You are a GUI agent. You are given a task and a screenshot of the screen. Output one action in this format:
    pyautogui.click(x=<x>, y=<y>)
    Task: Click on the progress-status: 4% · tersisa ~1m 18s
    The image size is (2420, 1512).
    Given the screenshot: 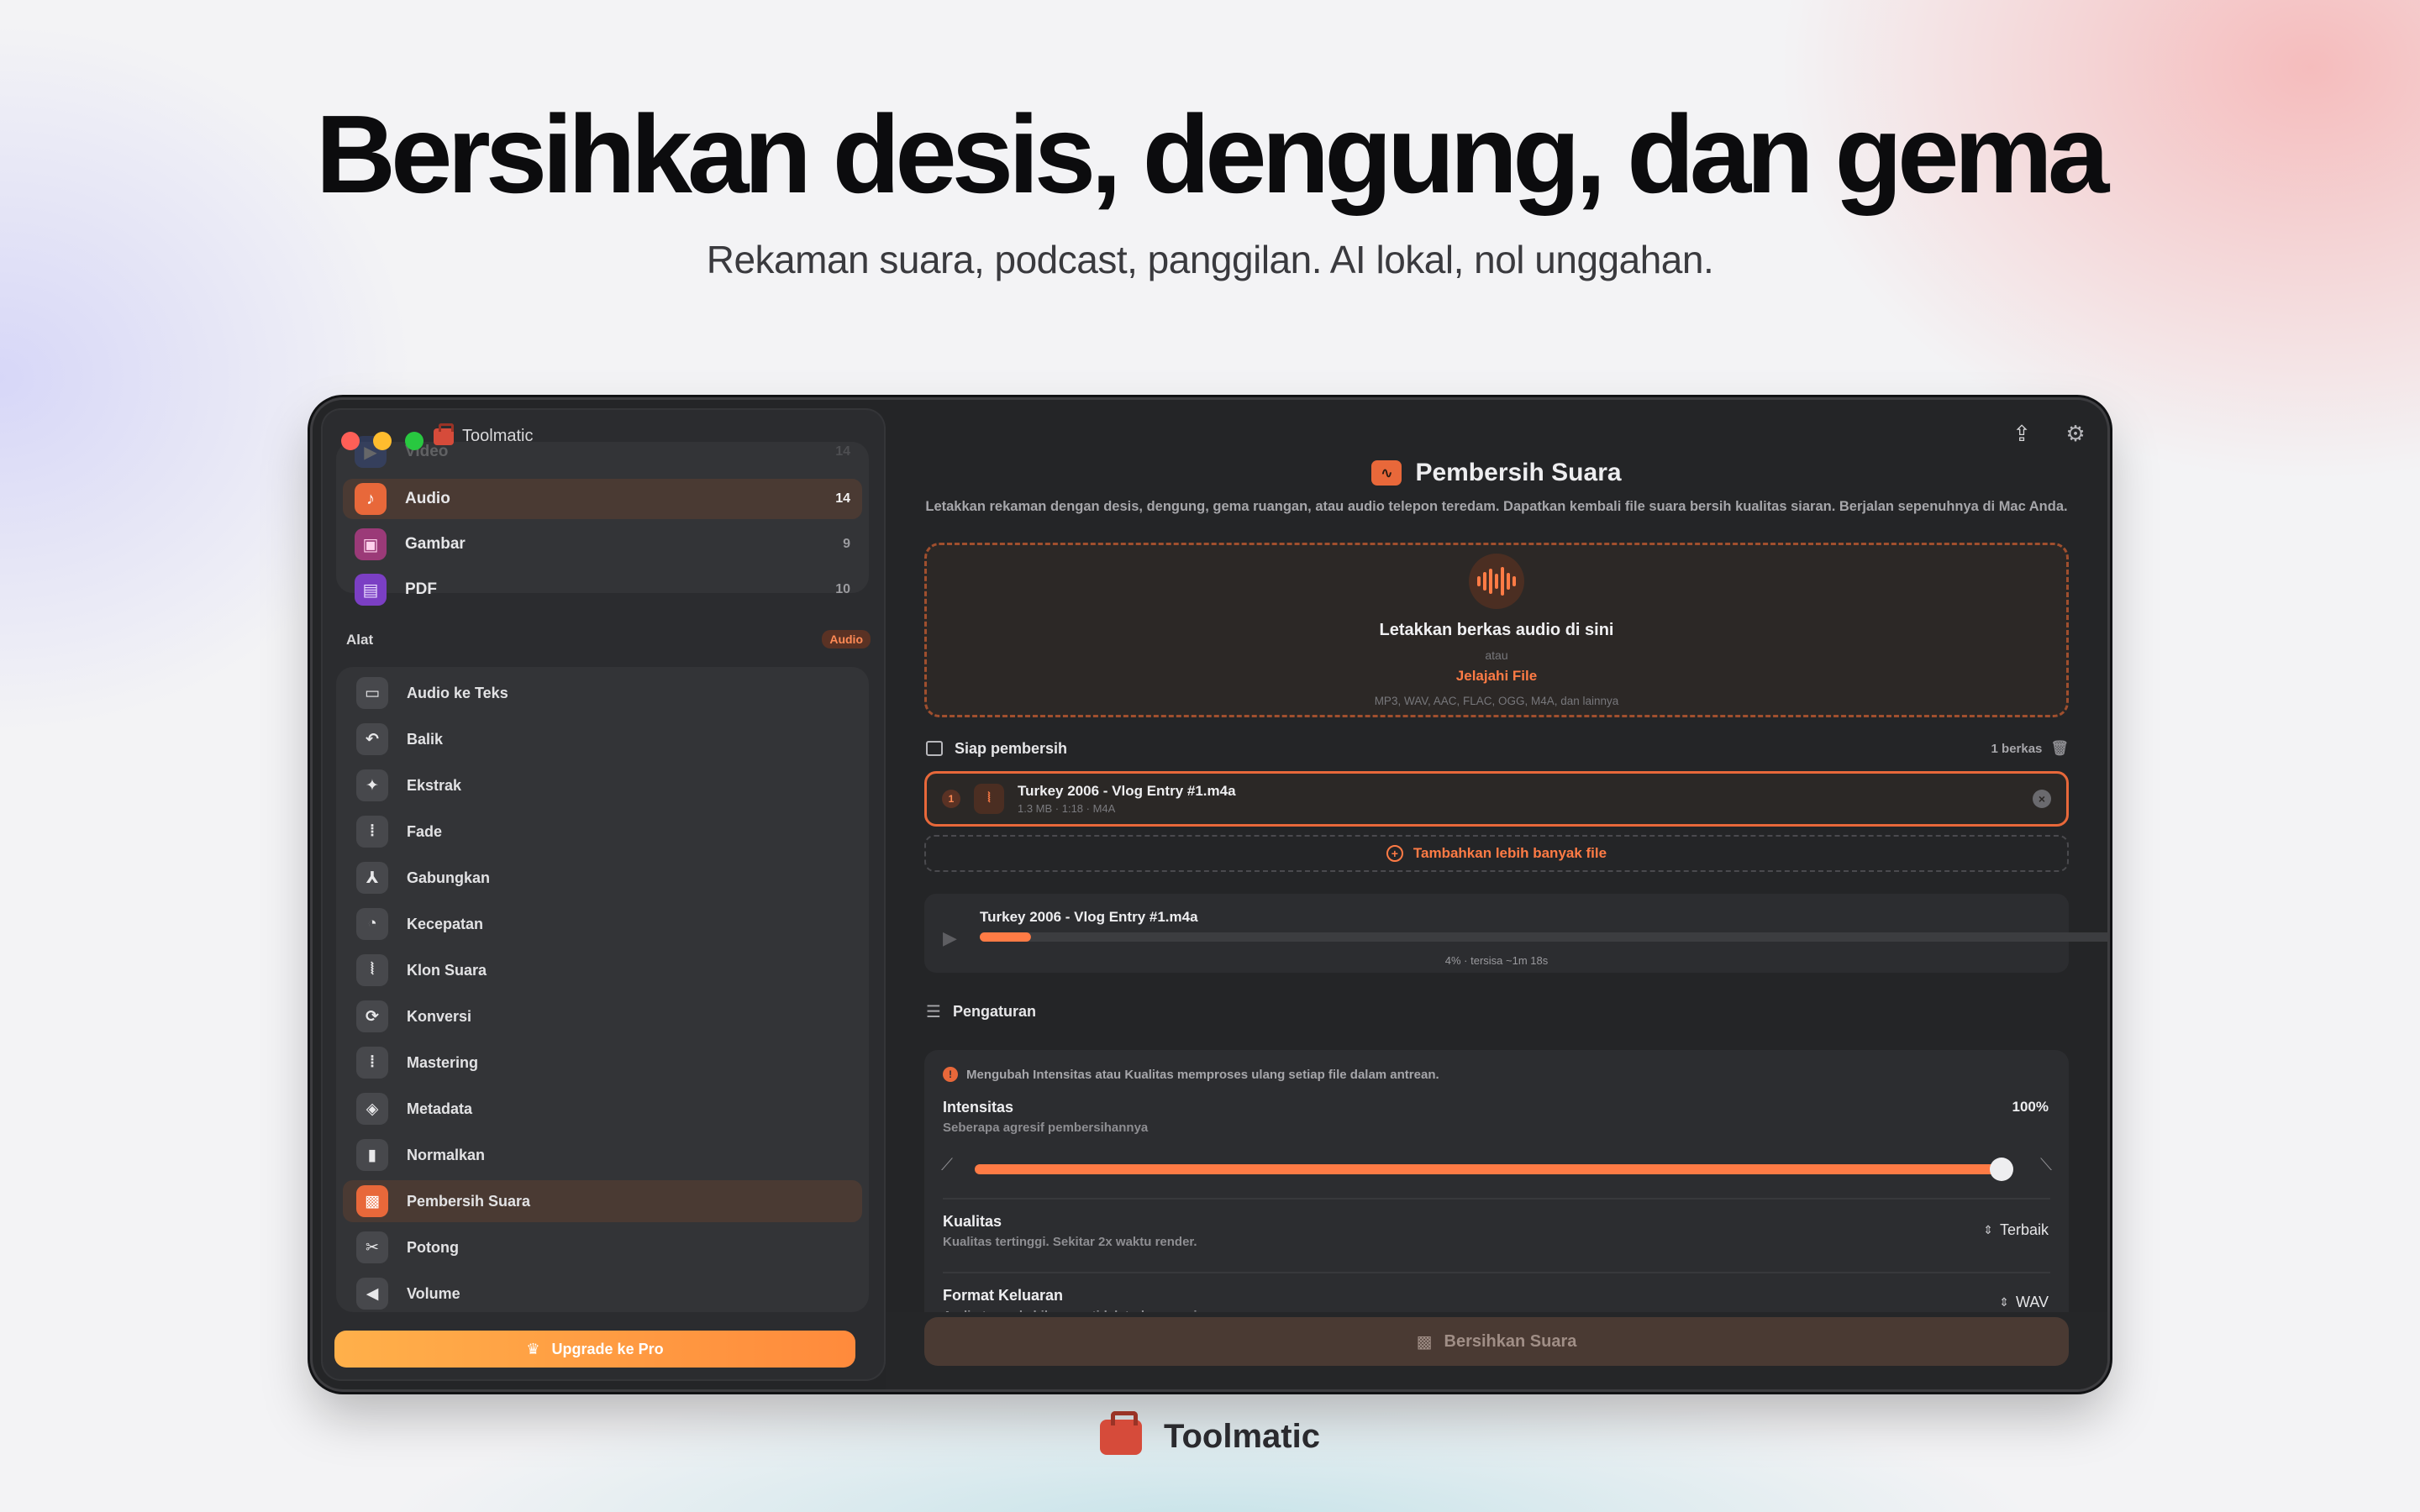 What is the action you would take?
    pyautogui.click(x=1497, y=960)
    